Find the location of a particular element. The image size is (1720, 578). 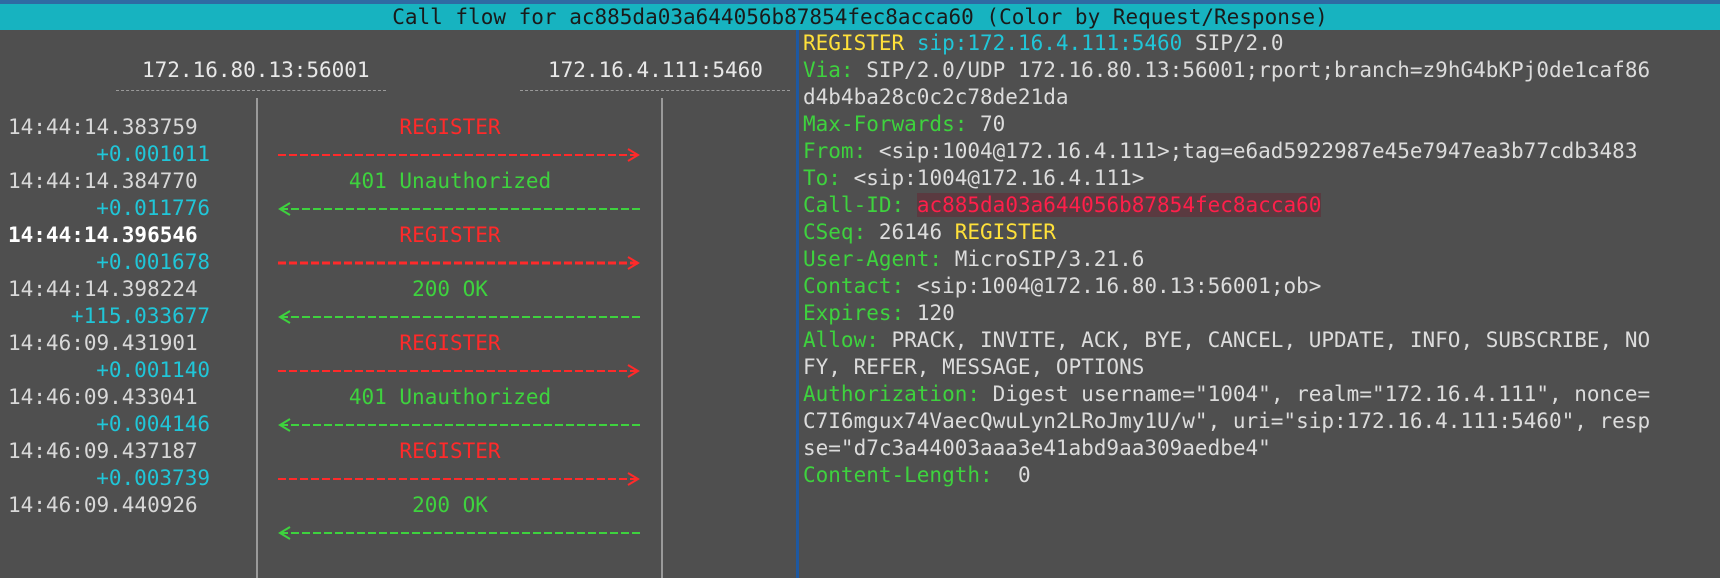

message-arrow-row: +0.001678 is located at coordinates (398, 262).